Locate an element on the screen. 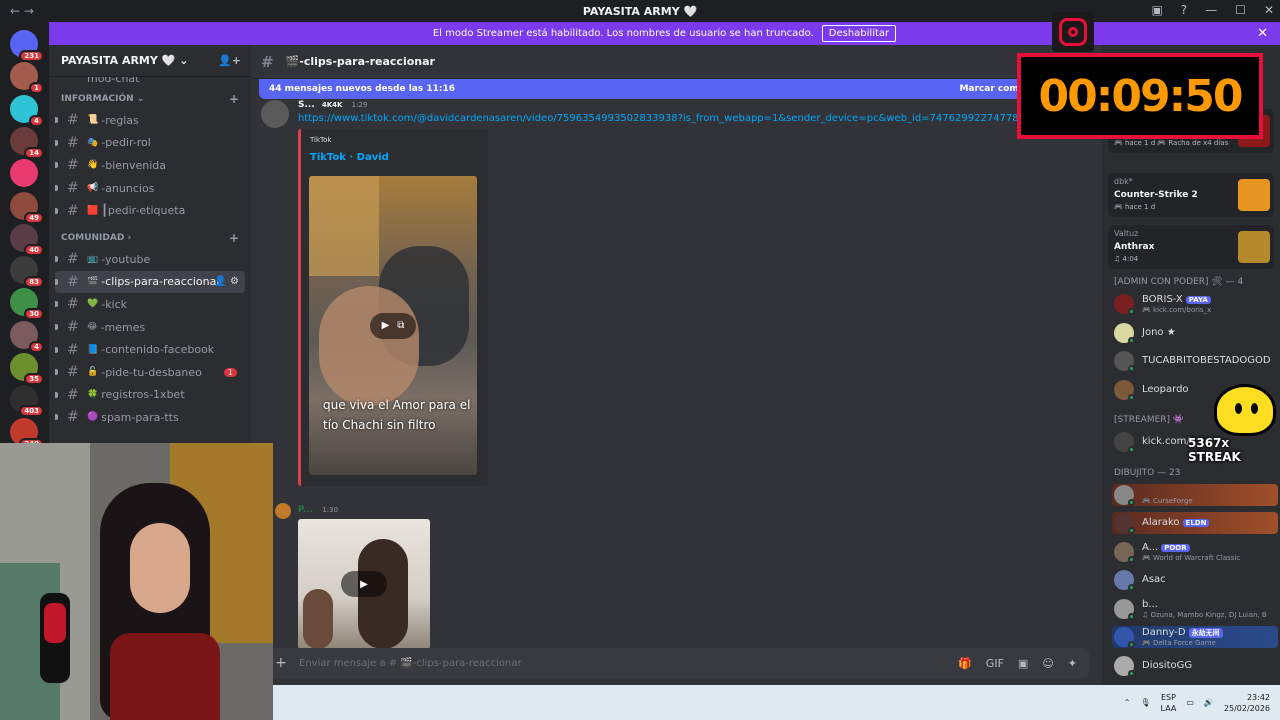  new-messages-text: 44 mensajes nuevos desde las 11:16 is located at coordinates (362, 89).